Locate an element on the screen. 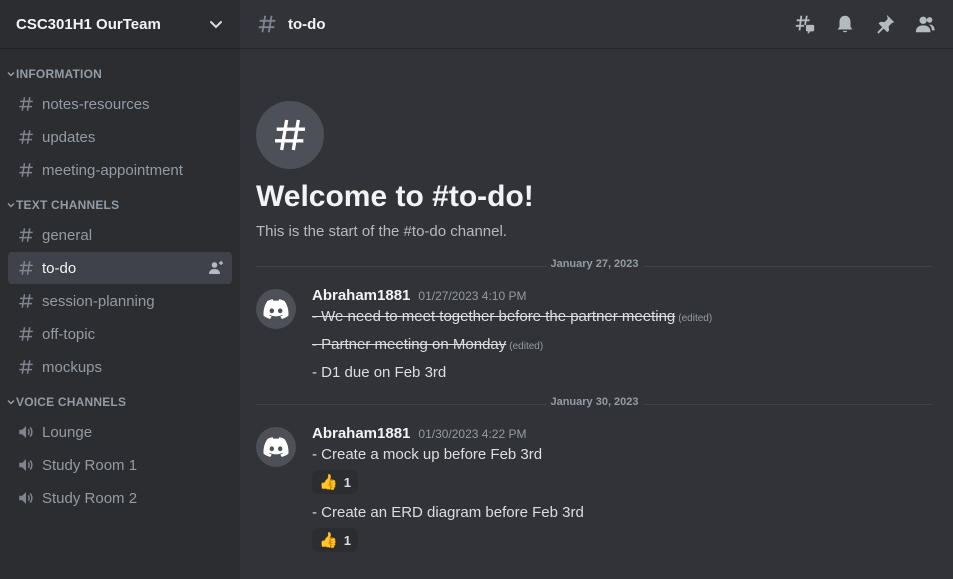 The height and width of the screenshot is (579, 953). channel-label: off-topic is located at coordinates (69, 334).